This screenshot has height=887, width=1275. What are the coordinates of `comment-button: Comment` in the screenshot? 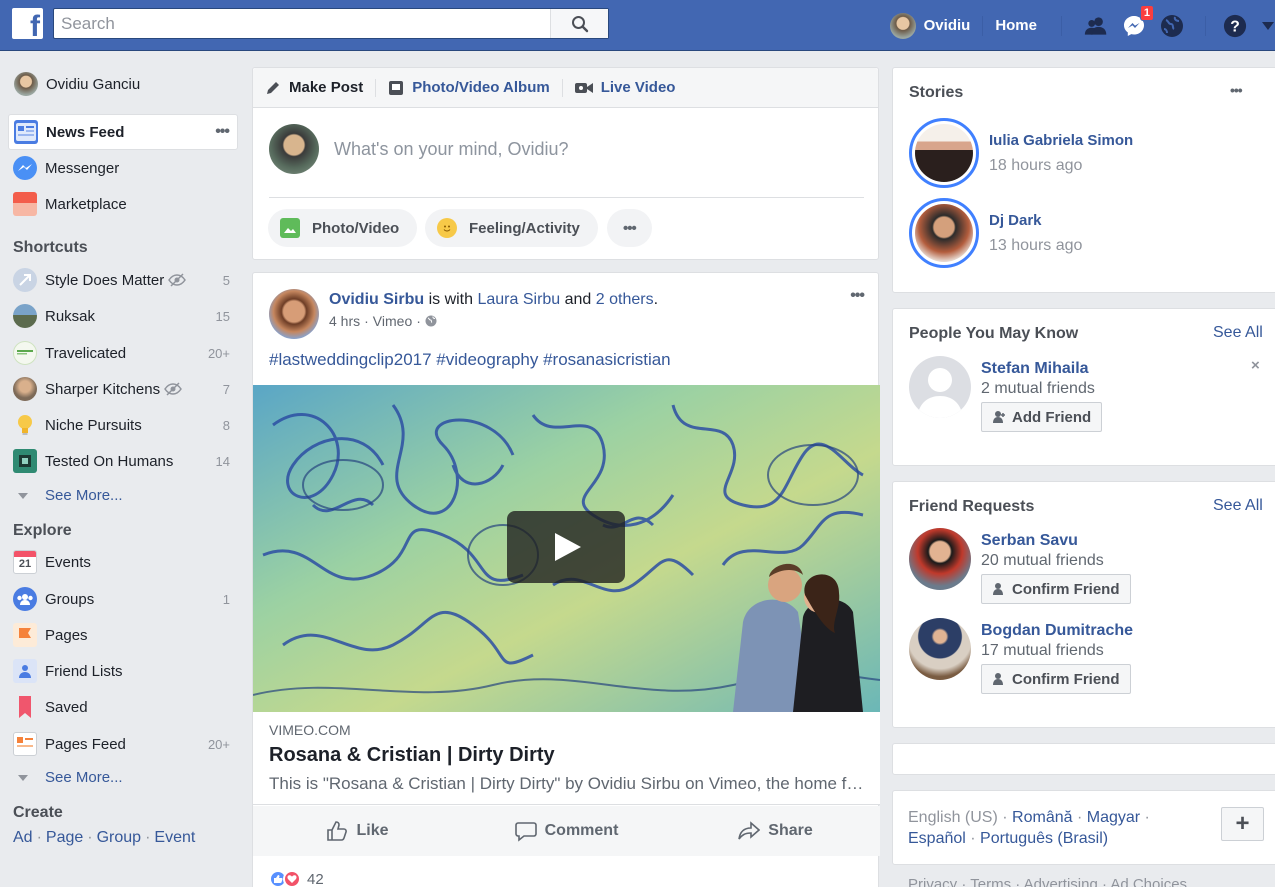 It's located at (566, 831).